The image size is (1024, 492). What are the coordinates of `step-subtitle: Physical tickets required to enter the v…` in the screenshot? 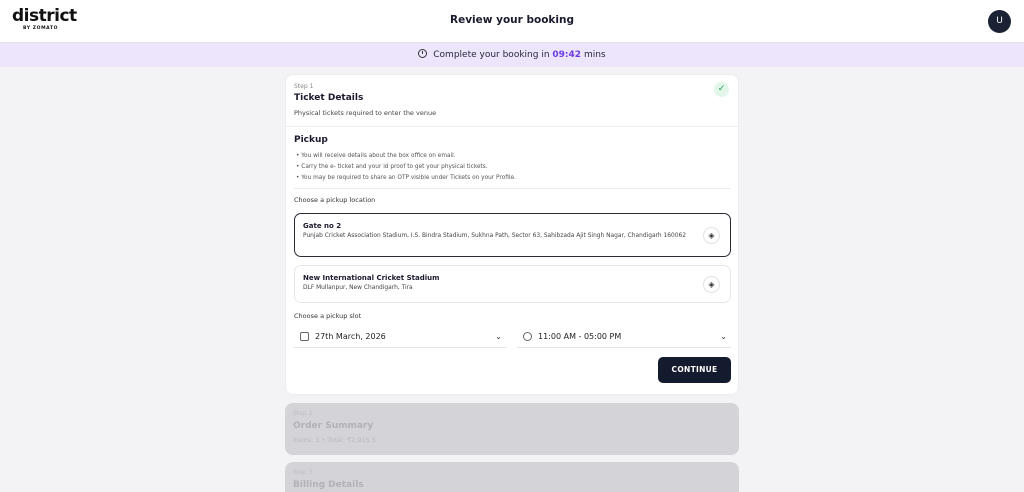 It's located at (365, 113).